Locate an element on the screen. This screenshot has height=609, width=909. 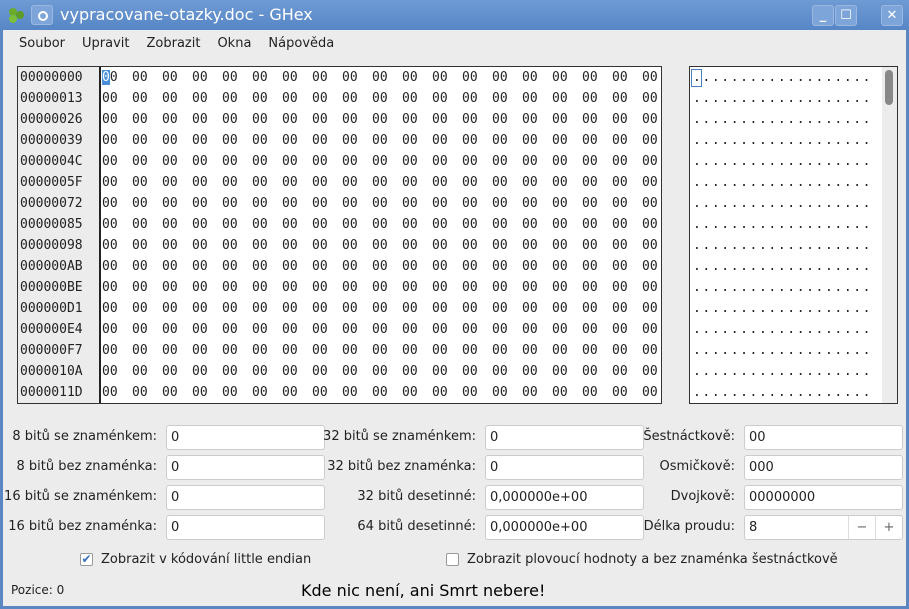
menu-okna: Okna is located at coordinates (236, 44).